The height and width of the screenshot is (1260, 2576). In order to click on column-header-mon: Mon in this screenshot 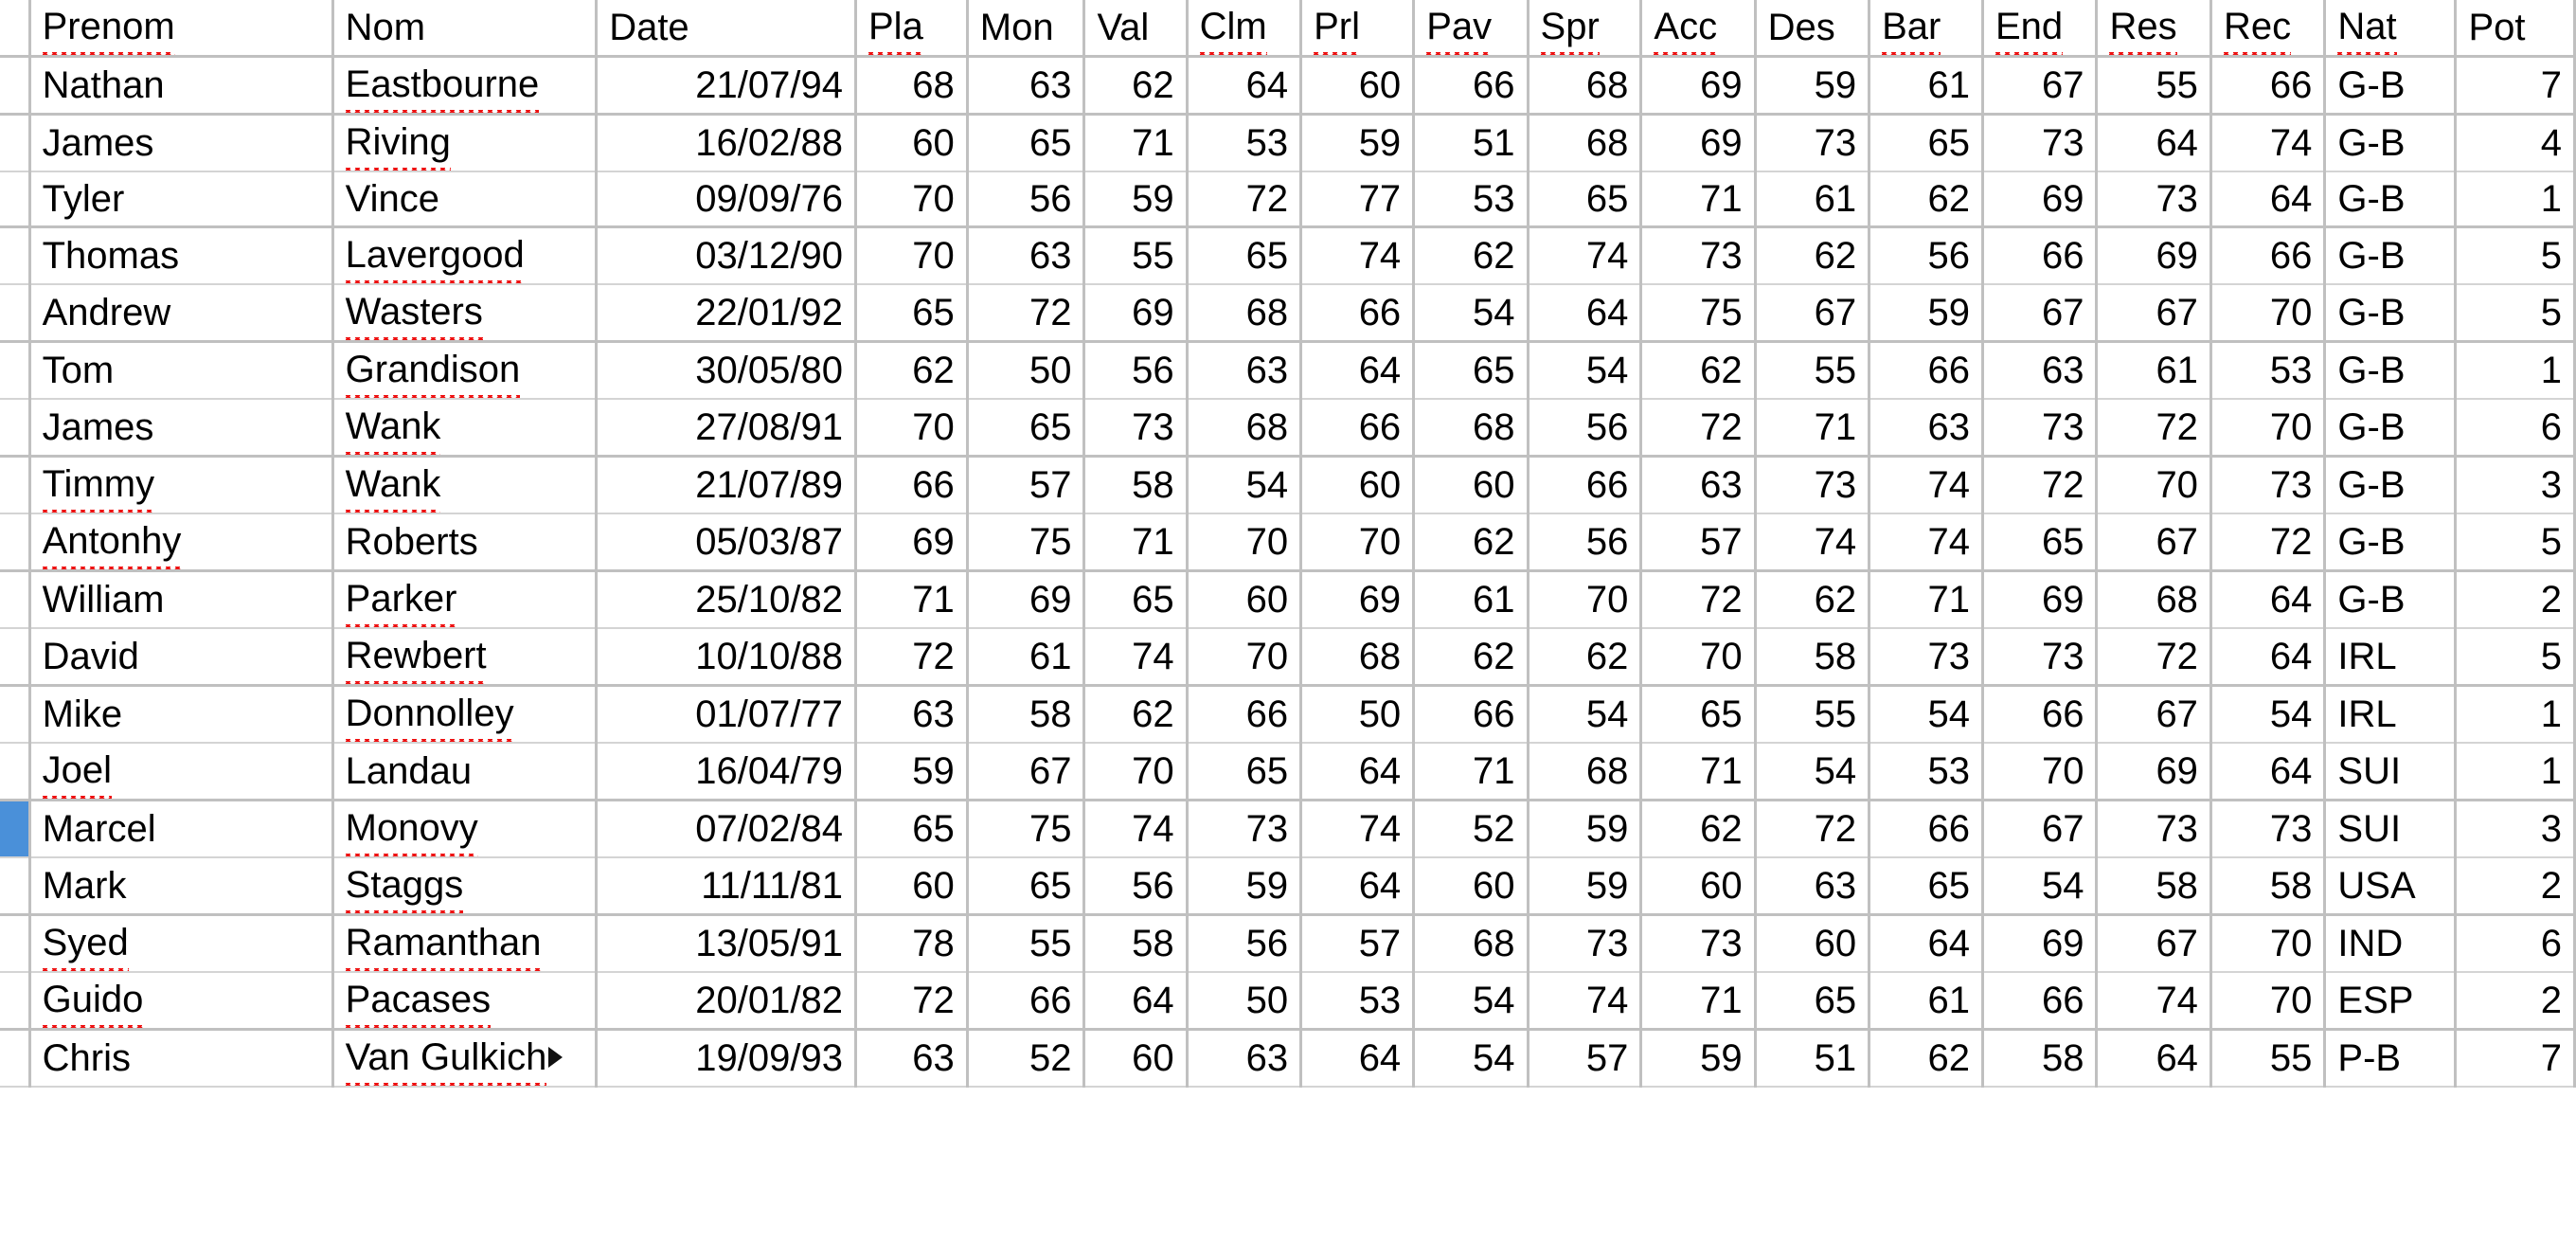, I will do `click(1026, 29)`.